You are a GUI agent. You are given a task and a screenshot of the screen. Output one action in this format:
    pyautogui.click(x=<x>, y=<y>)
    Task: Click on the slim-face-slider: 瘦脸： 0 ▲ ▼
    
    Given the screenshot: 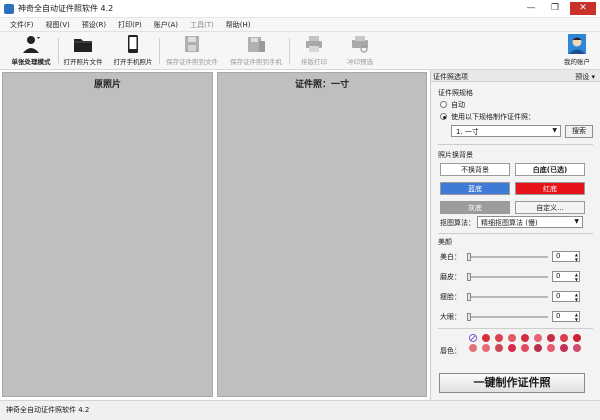 What is the action you would take?
    pyautogui.click(x=515, y=296)
    